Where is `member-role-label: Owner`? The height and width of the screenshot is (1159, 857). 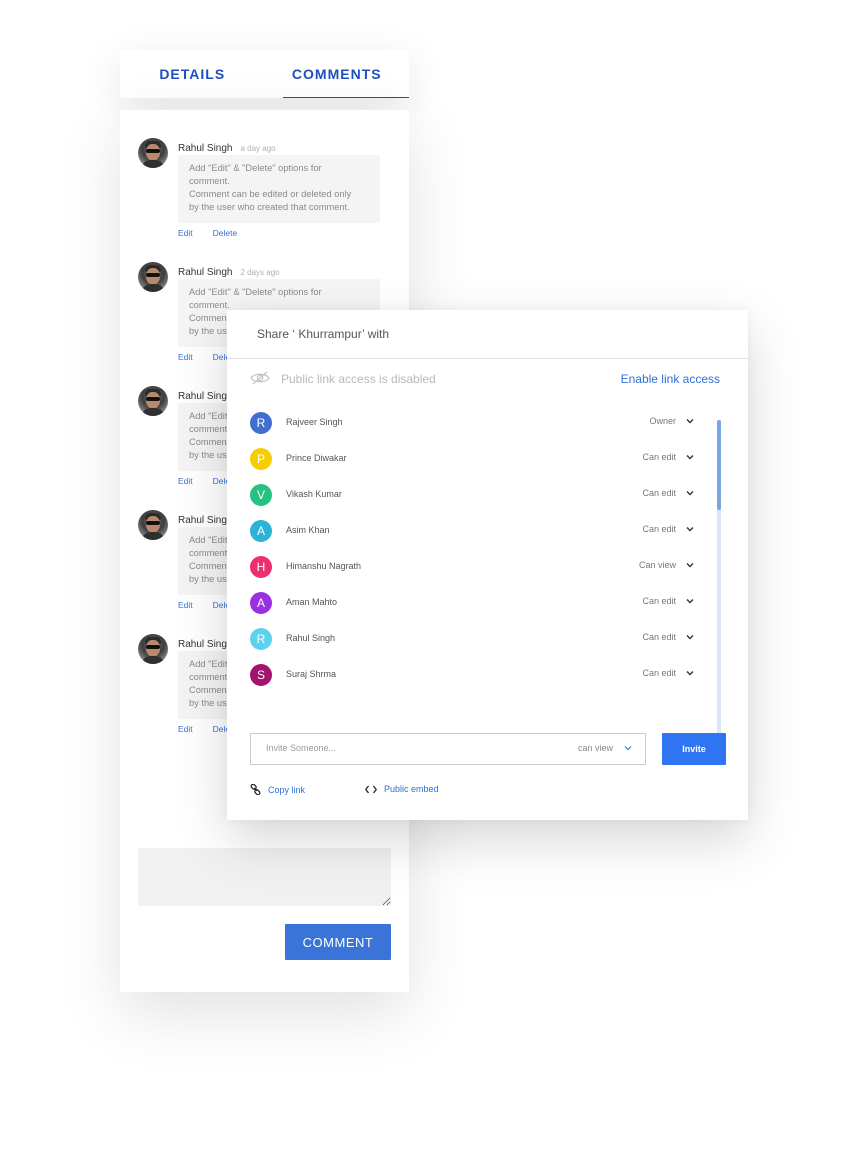
member-role-label: Owner is located at coordinates (662, 421).